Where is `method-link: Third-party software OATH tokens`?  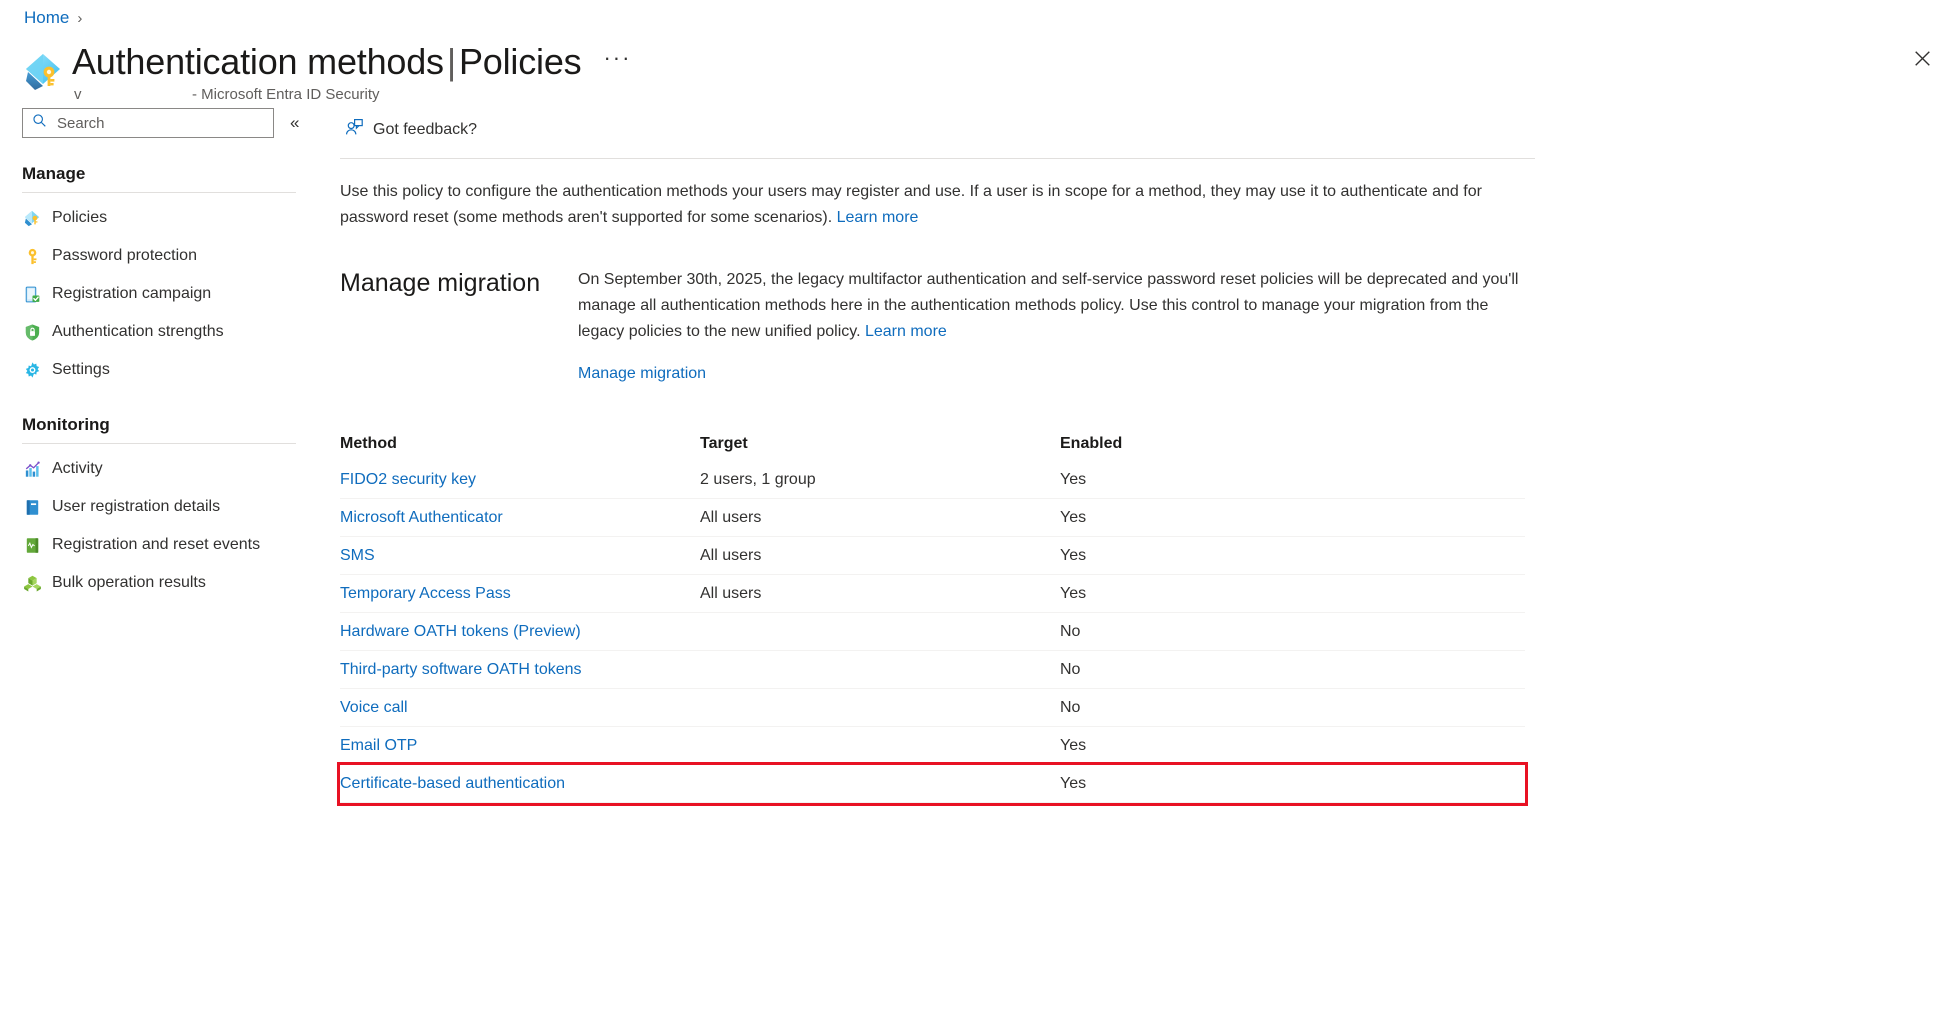
method-link: Third-party software OATH tokens is located at coordinates (461, 669).